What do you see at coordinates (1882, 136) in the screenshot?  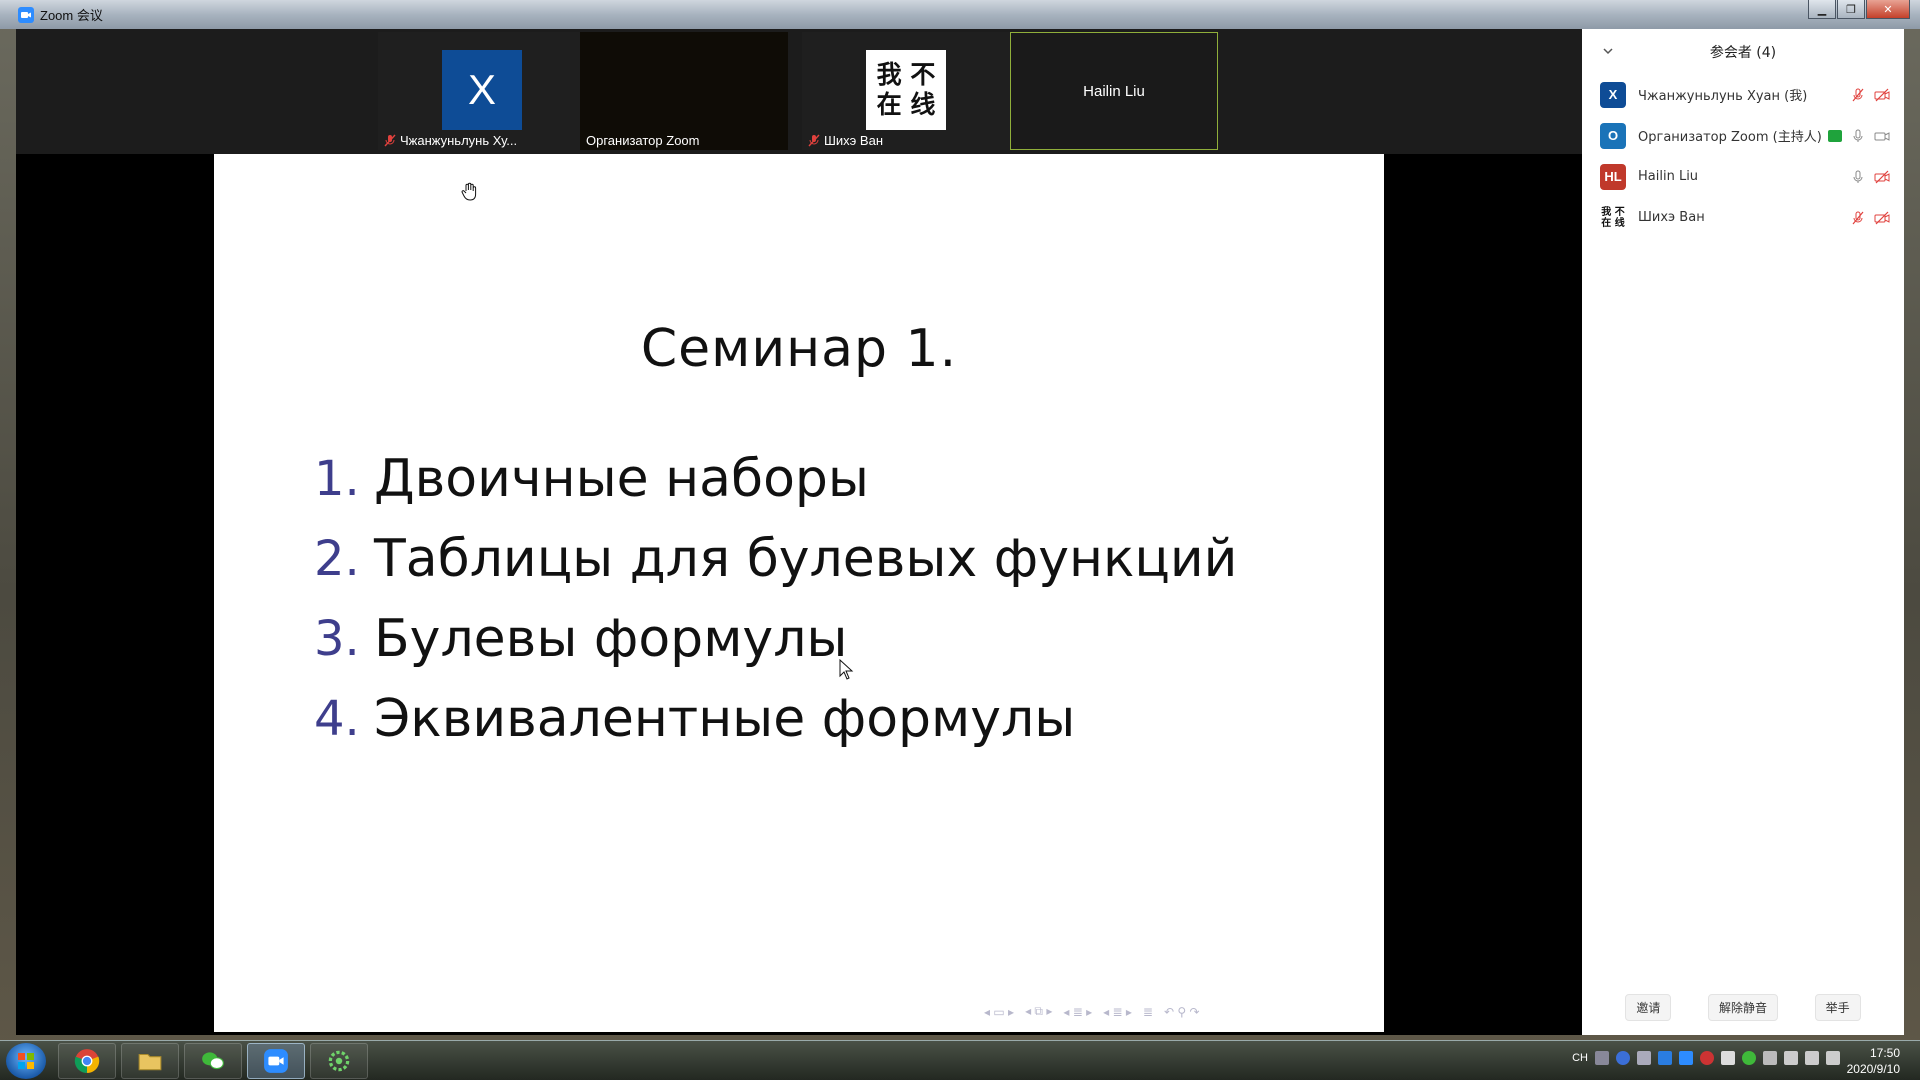 I see `video-icon` at bounding box center [1882, 136].